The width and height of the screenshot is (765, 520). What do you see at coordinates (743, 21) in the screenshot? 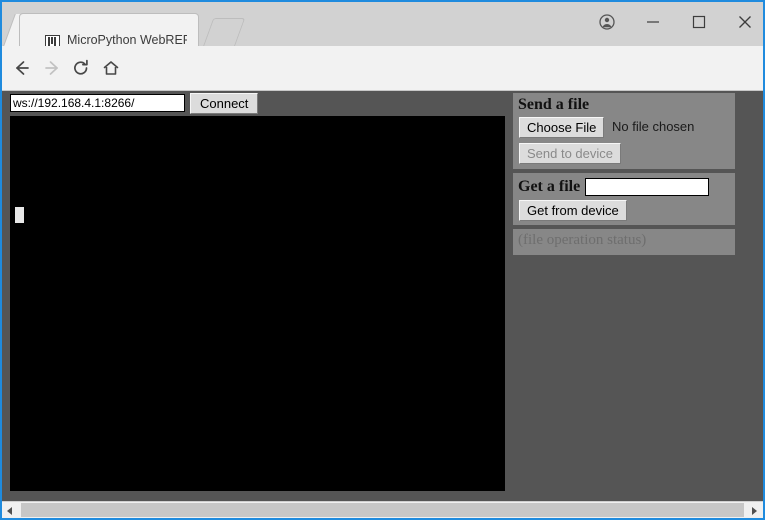
I see `close-icon` at bounding box center [743, 21].